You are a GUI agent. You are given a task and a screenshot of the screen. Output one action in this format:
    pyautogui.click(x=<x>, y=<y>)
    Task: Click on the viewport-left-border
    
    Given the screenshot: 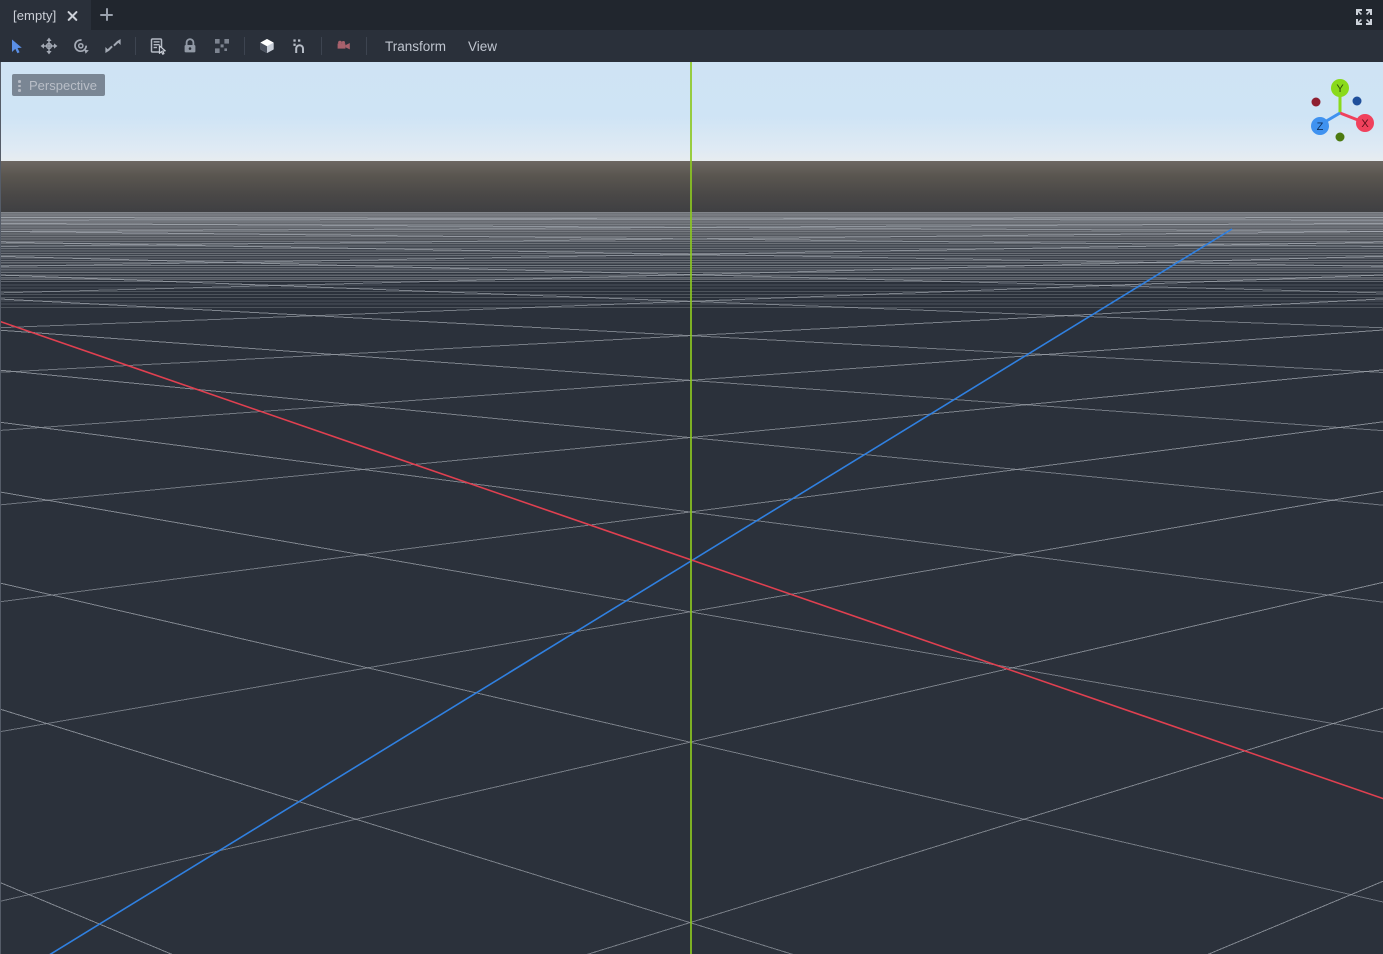 What is the action you would take?
    pyautogui.click(x=0, y=508)
    